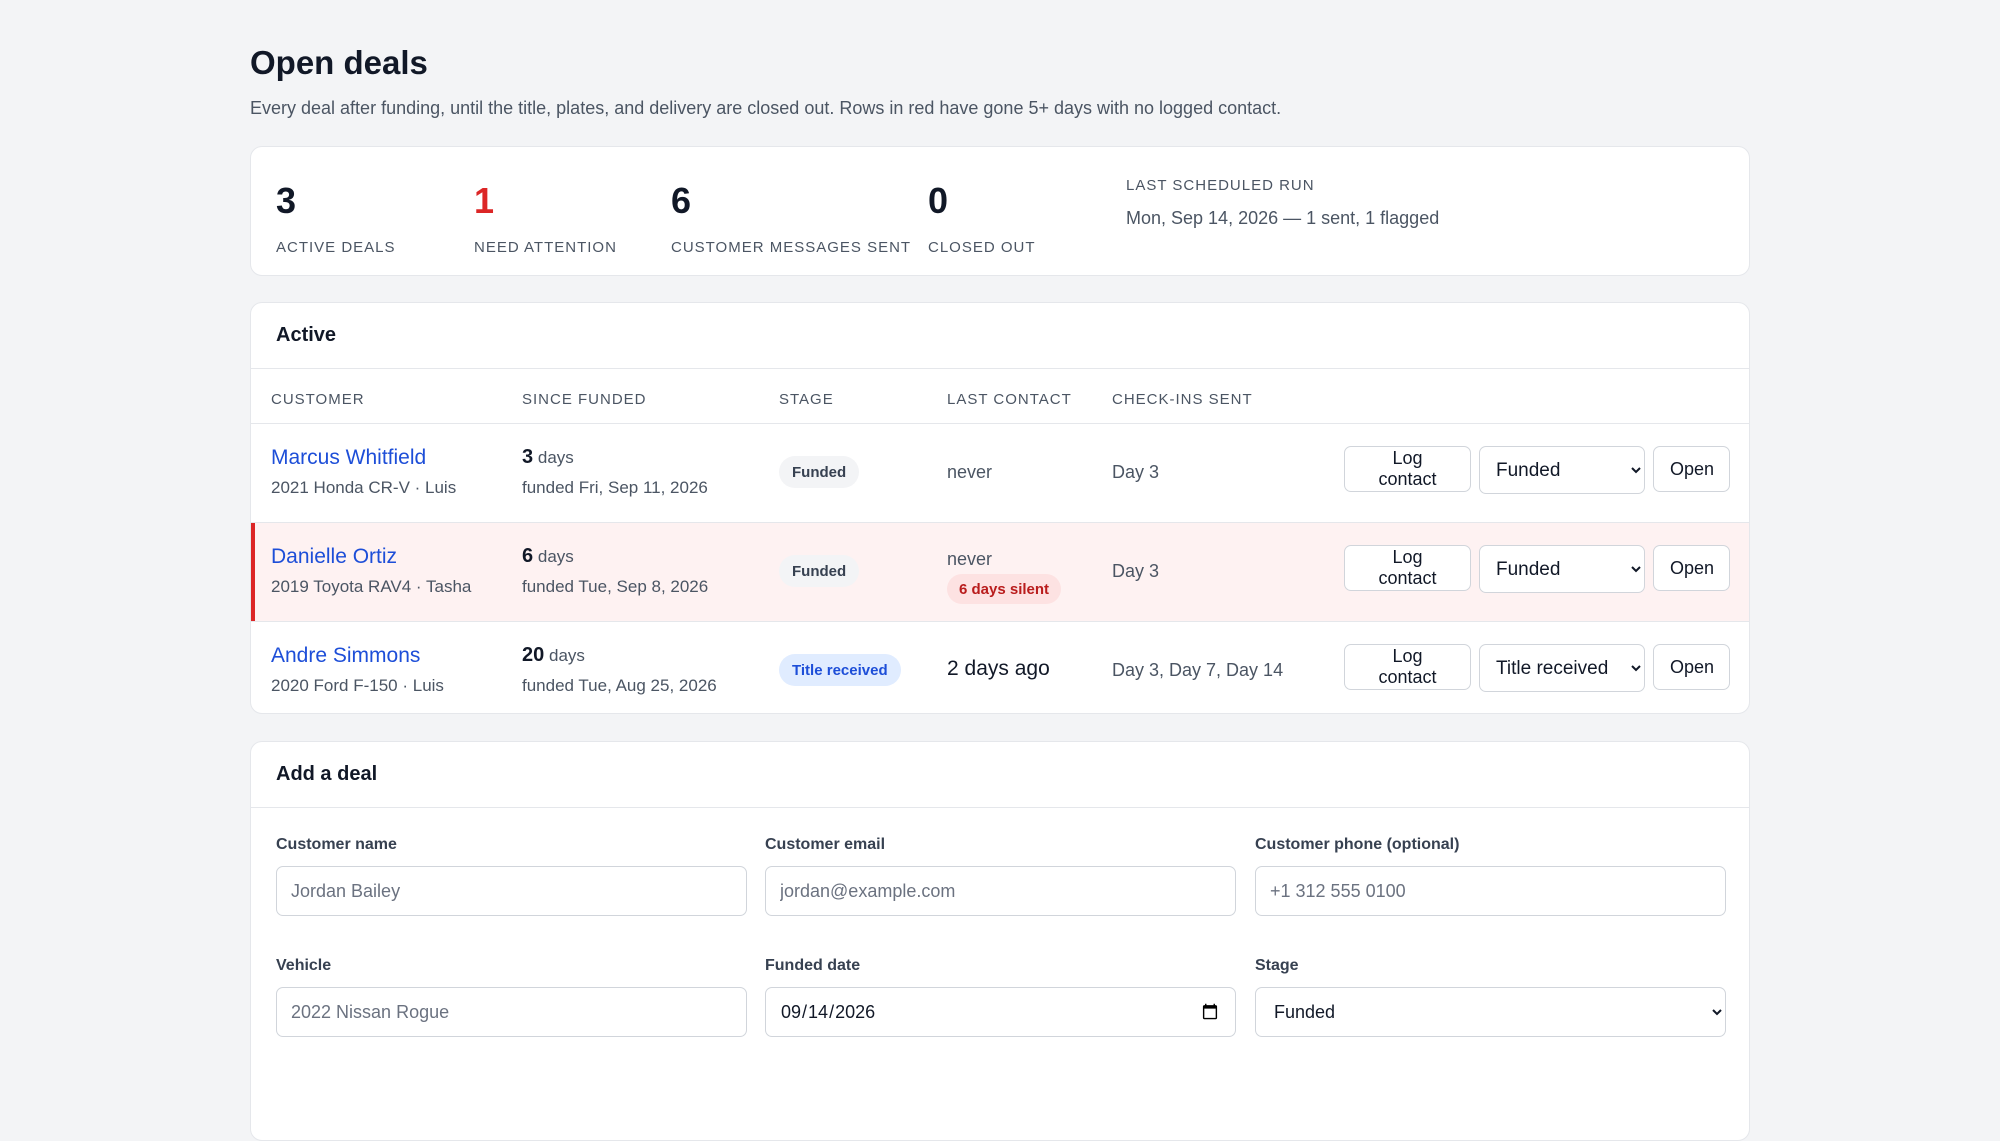 The image size is (2000, 1141). I want to click on silent-badge: 6 days silent, so click(1004, 589).